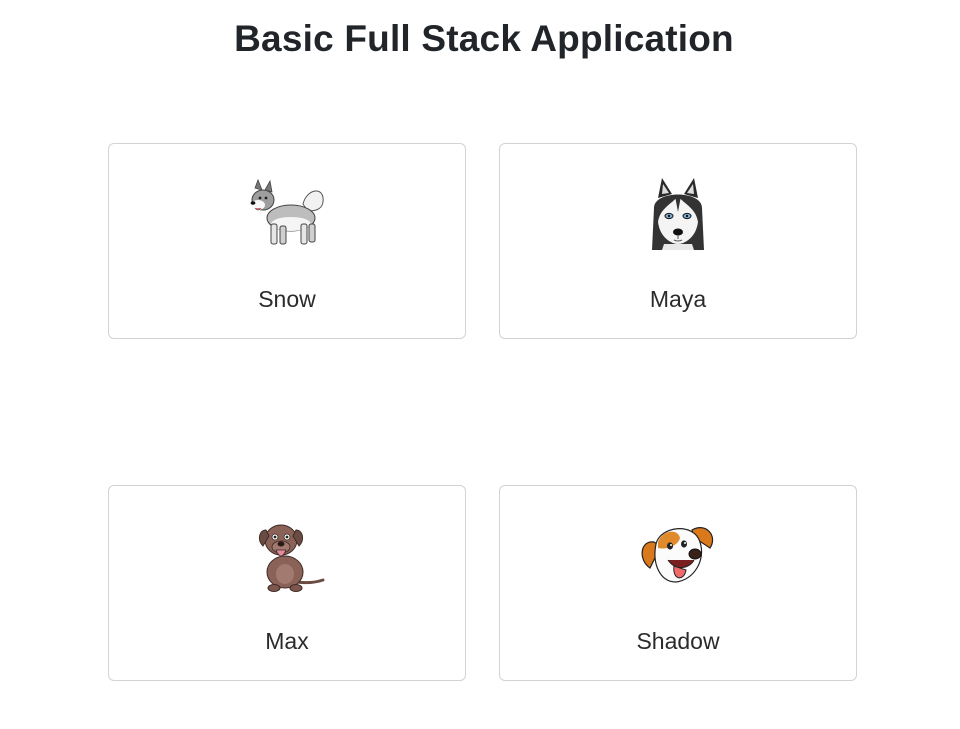 The width and height of the screenshot is (960, 729). What do you see at coordinates (287, 299) in the screenshot?
I see `dog-name: Snow` at bounding box center [287, 299].